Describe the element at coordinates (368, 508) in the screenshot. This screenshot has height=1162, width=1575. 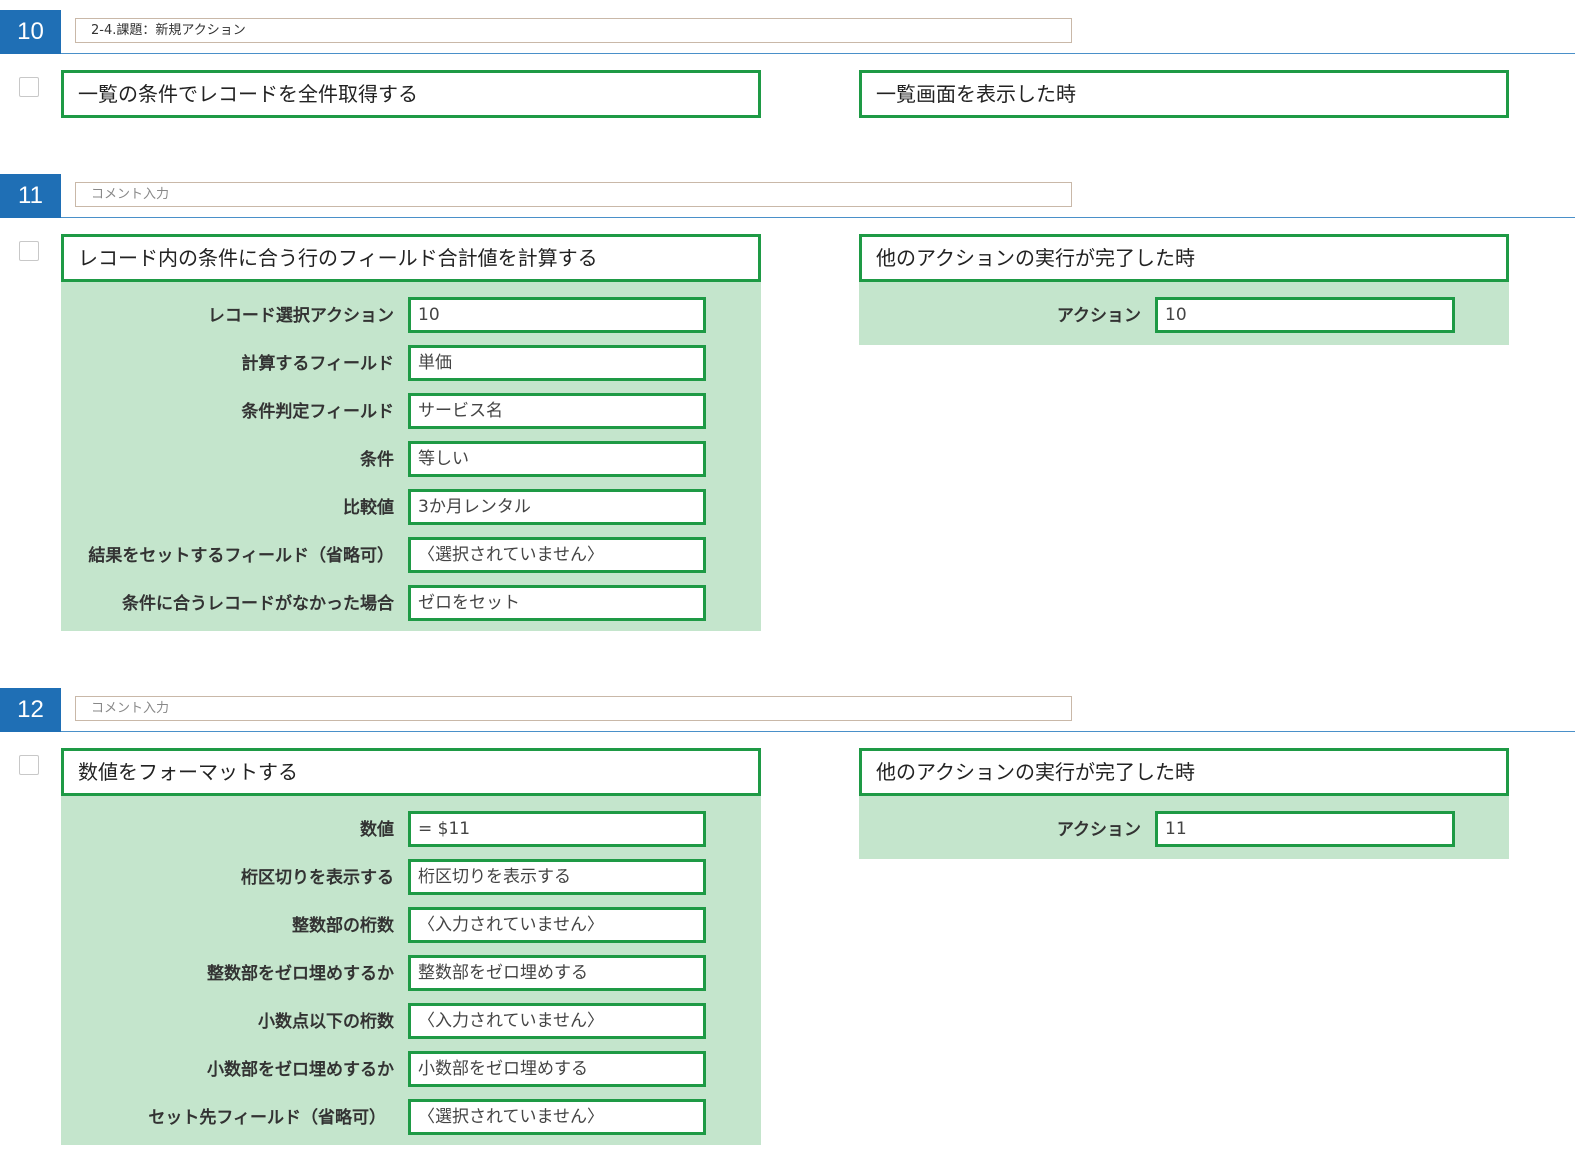
I see `field-label: 比較値` at that location.